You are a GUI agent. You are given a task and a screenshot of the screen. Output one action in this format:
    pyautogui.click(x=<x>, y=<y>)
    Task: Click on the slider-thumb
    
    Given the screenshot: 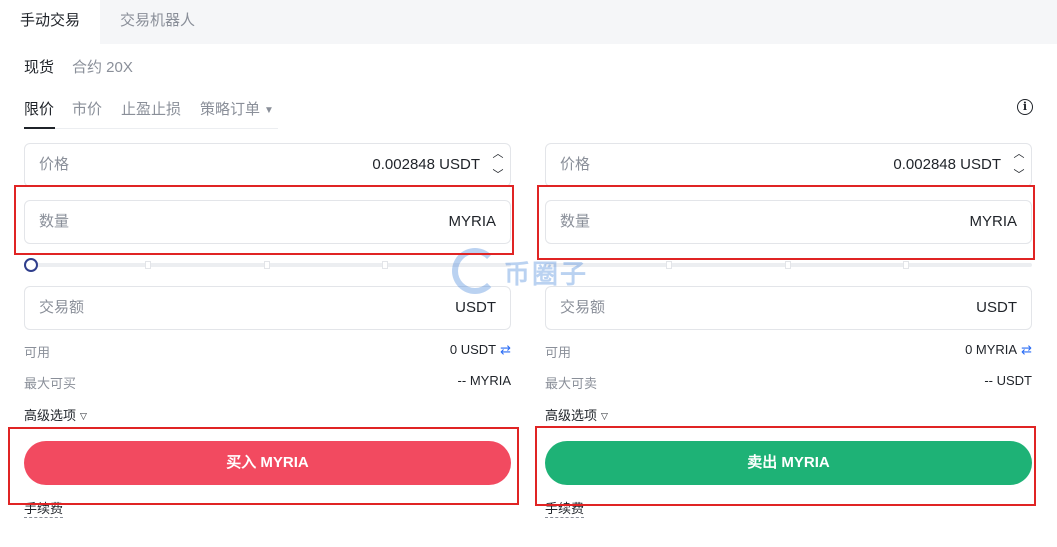 What is the action you would take?
    pyautogui.click(x=31, y=265)
    